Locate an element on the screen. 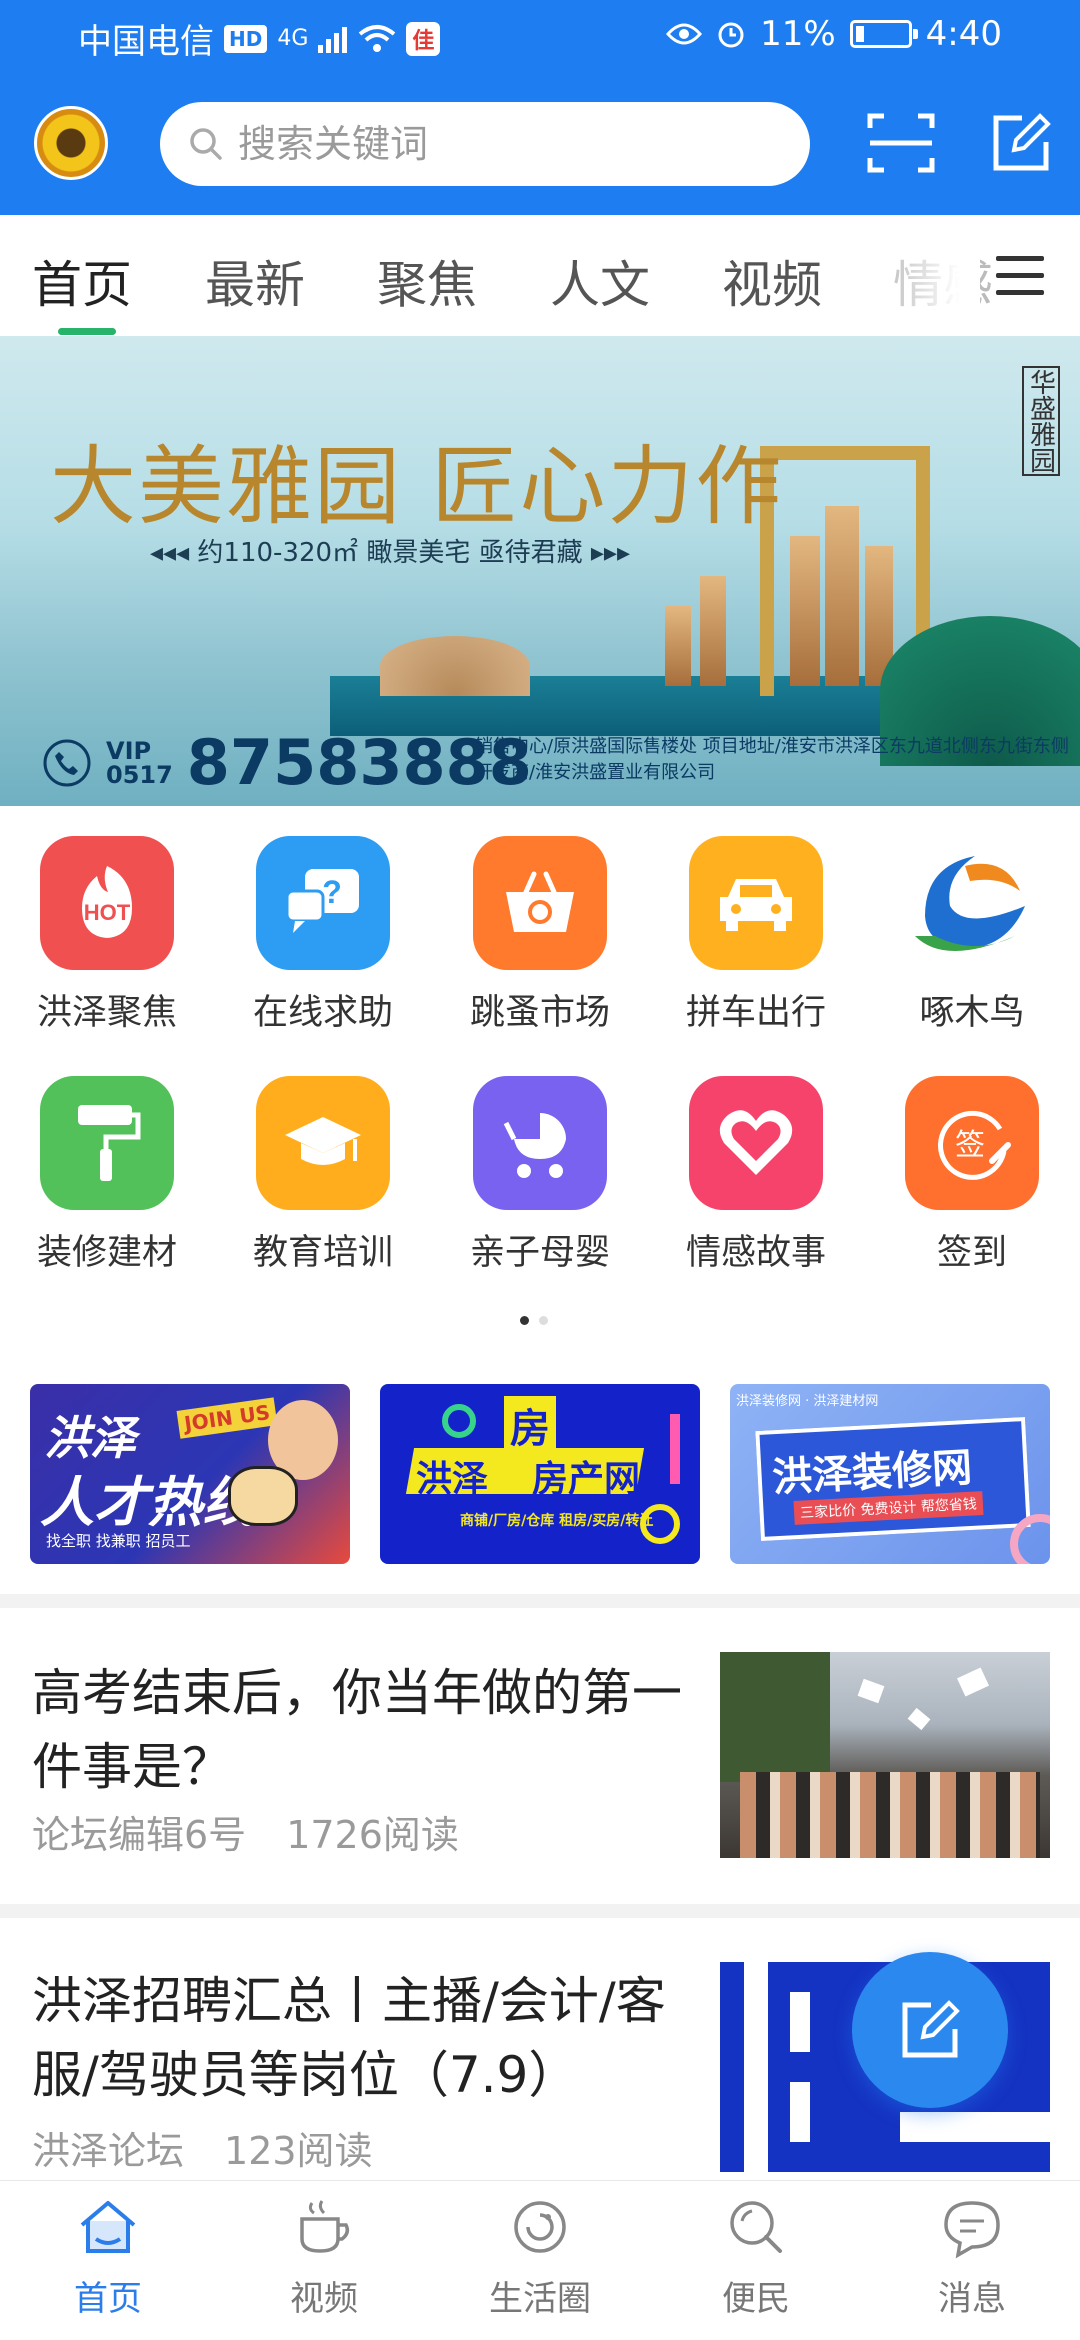 Image resolution: width=1080 pixels, height=2340 pixels. wifi-icon is located at coordinates (377, 38).